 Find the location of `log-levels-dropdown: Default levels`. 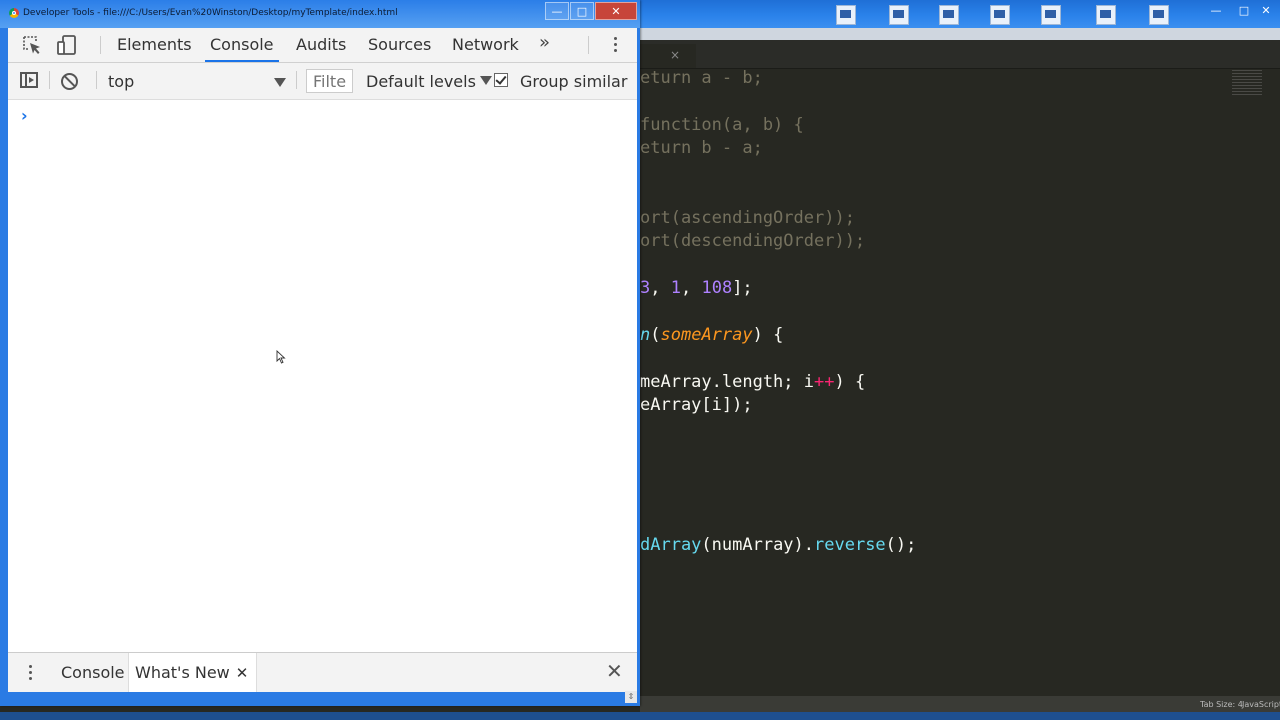

log-levels-dropdown: Default levels is located at coordinates (429, 82).